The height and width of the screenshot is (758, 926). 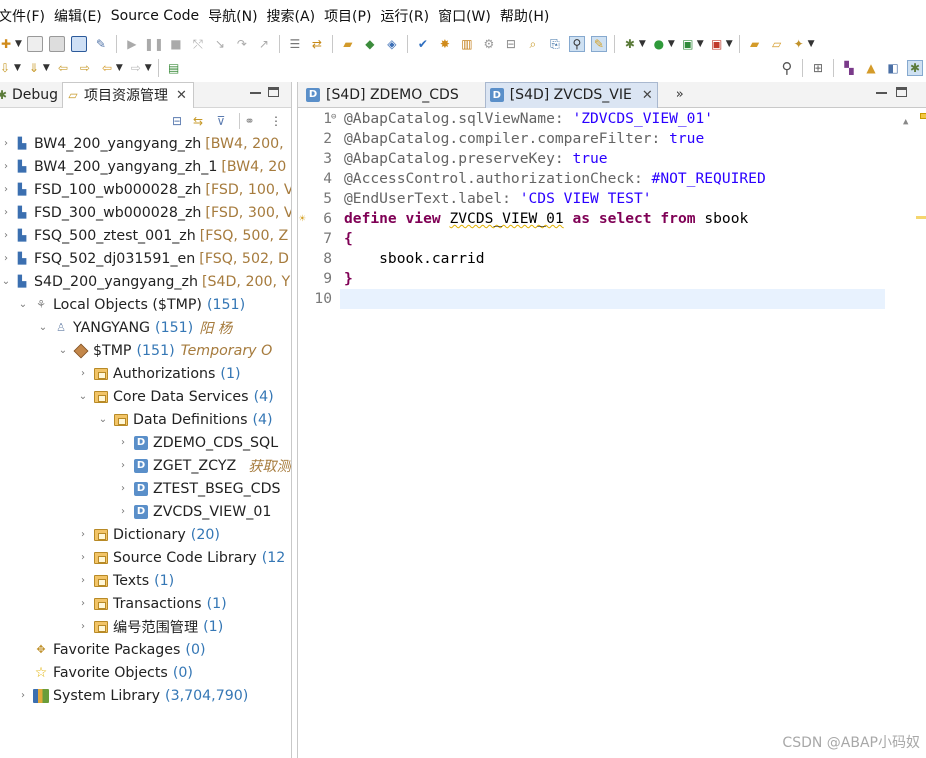 I want to click on highlight-icon: ✎, so click(x=598, y=44).